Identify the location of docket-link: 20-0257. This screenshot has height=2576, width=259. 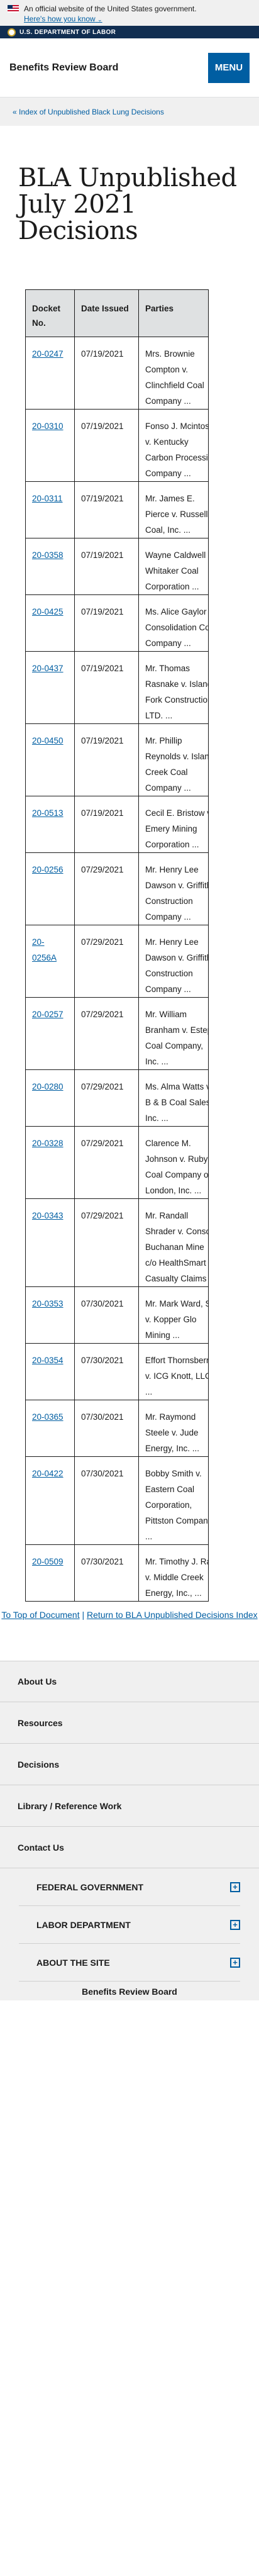
(47, 1014).